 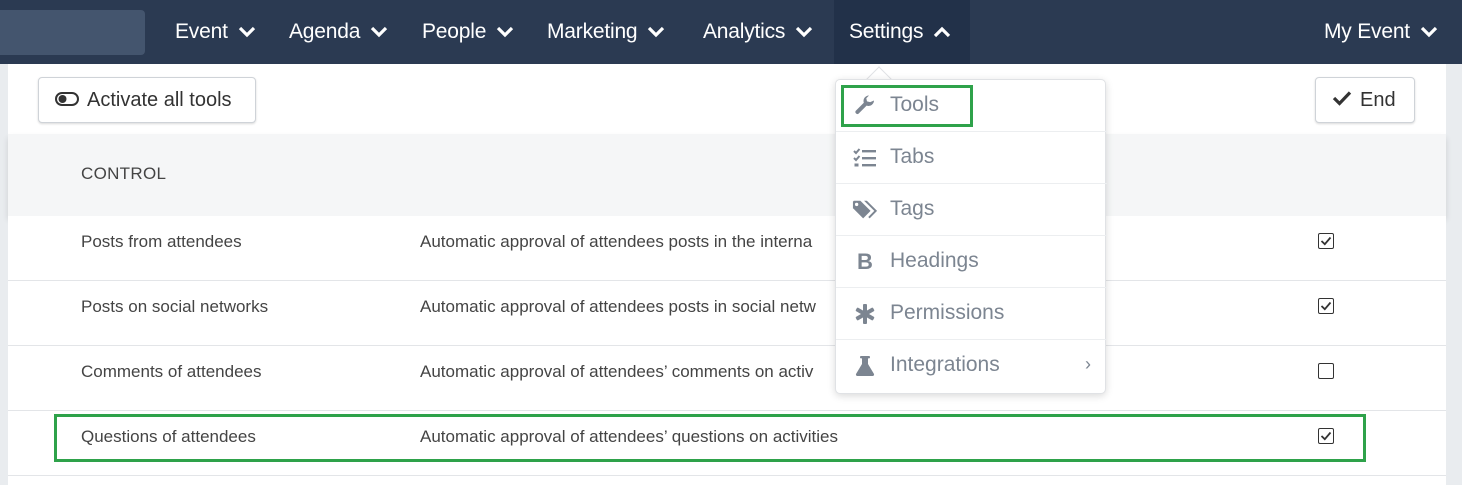 I want to click on event-selector-label: My Event, so click(x=1367, y=31).